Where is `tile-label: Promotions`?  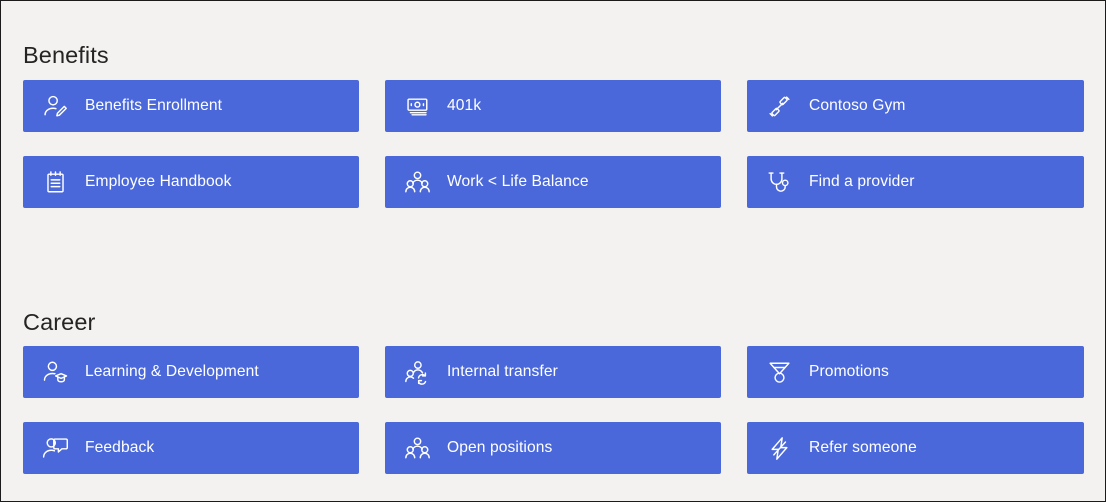 tile-label: Promotions is located at coordinates (849, 371).